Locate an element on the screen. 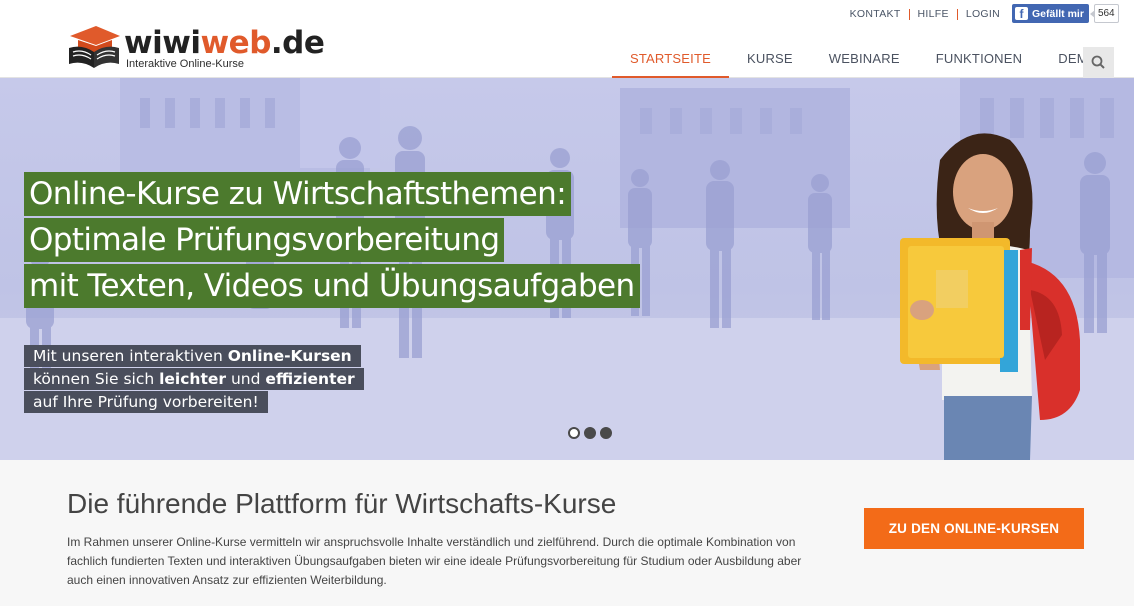 This screenshot has height=606, width=1134. search-button is located at coordinates (1098, 62).